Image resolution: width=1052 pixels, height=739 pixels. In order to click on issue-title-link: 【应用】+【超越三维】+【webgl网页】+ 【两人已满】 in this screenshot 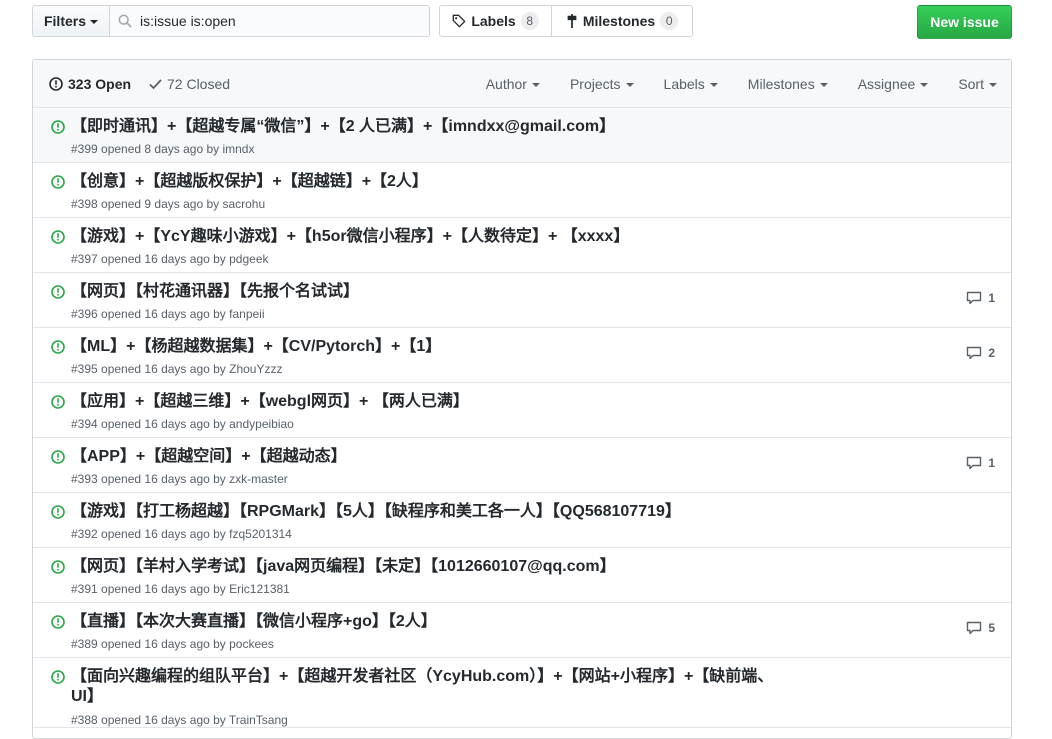, I will do `click(270, 402)`.